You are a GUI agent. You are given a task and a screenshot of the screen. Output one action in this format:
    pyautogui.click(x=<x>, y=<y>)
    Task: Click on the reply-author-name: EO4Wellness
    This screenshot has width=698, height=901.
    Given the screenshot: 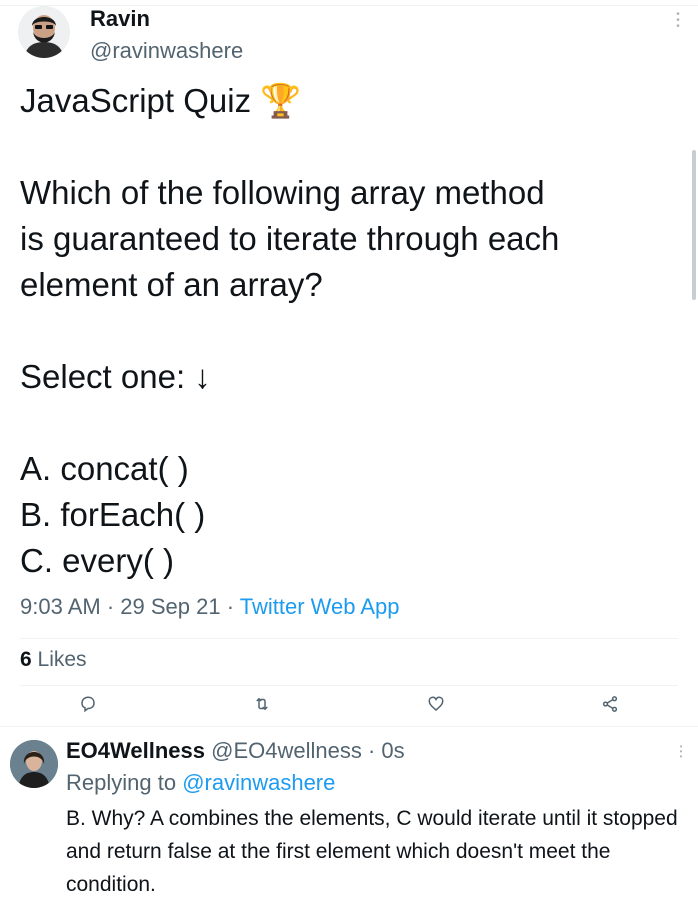 What is the action you would take?
    pyautogui.click(x=135, y=750)
    